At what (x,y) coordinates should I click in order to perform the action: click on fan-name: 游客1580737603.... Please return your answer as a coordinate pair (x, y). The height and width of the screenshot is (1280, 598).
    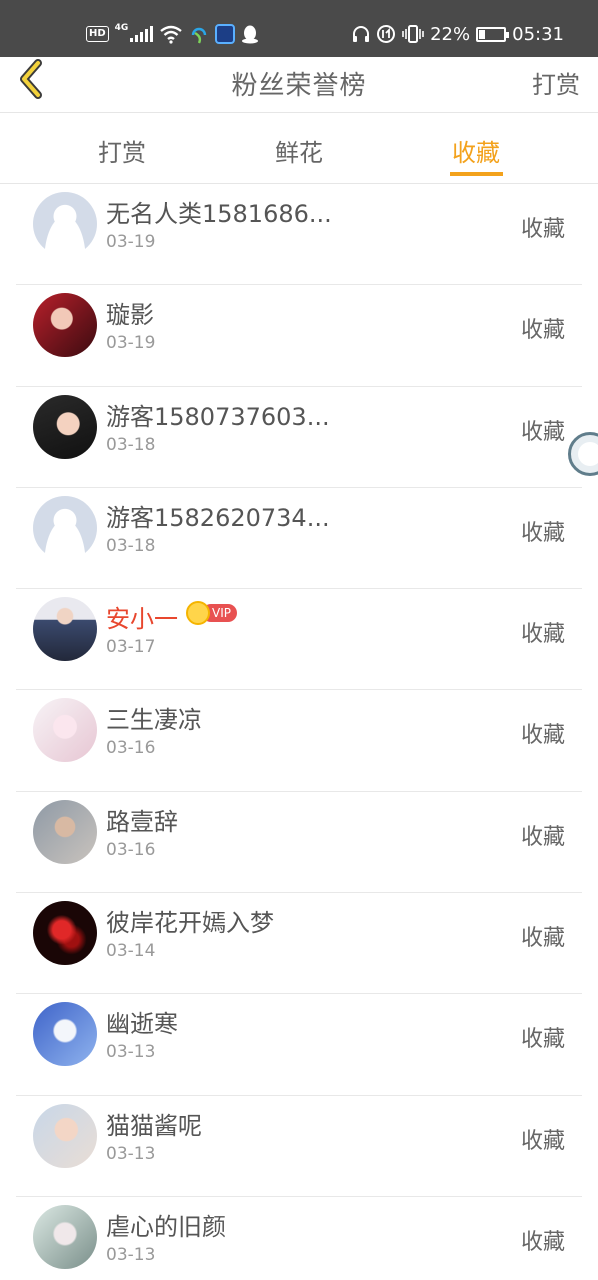
    Looking at the image, I should click on (218, 416).